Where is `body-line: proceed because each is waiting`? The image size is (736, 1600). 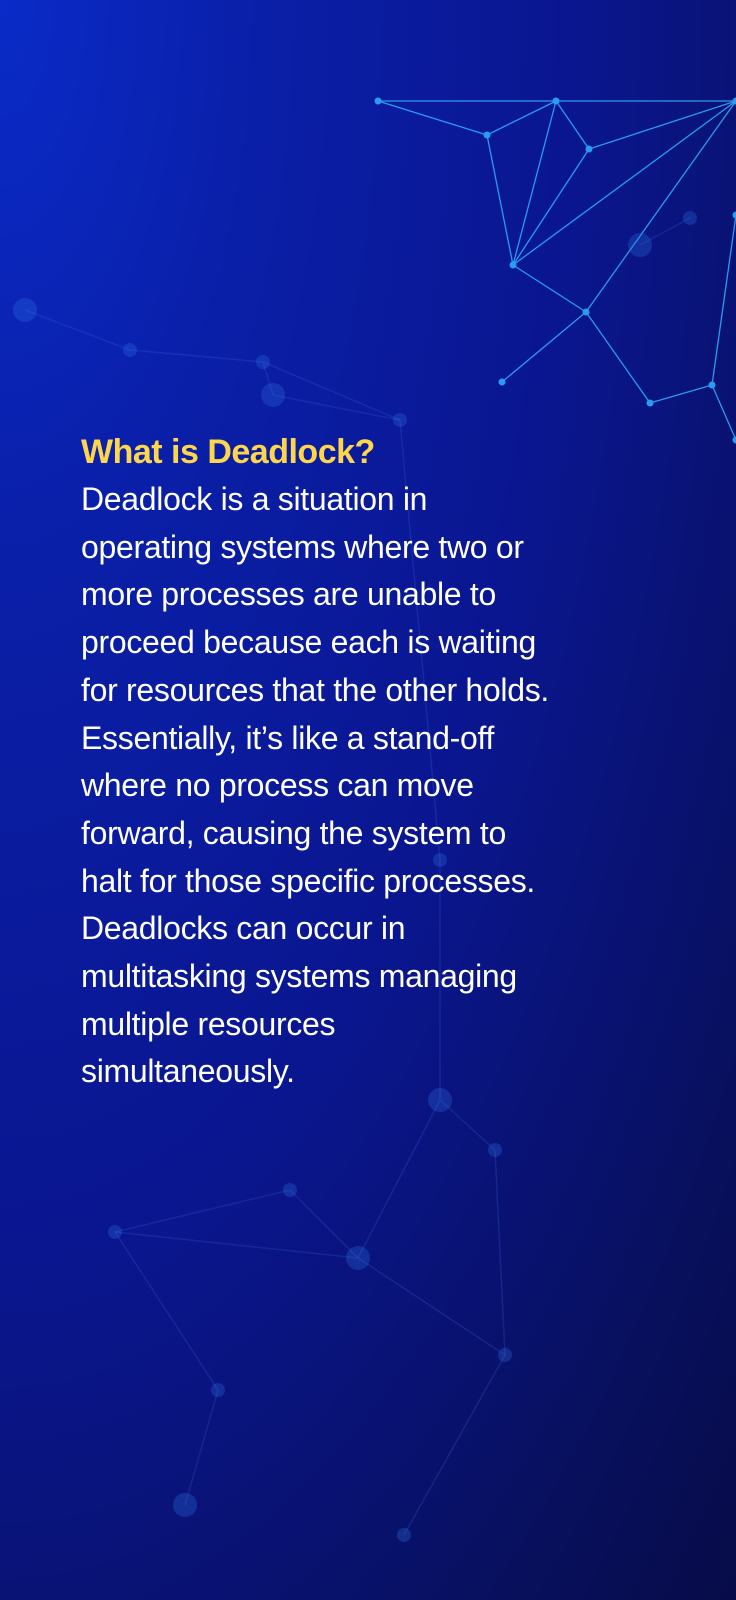 body-line: proceed because each is waiting is located at coordinates (308, 642).